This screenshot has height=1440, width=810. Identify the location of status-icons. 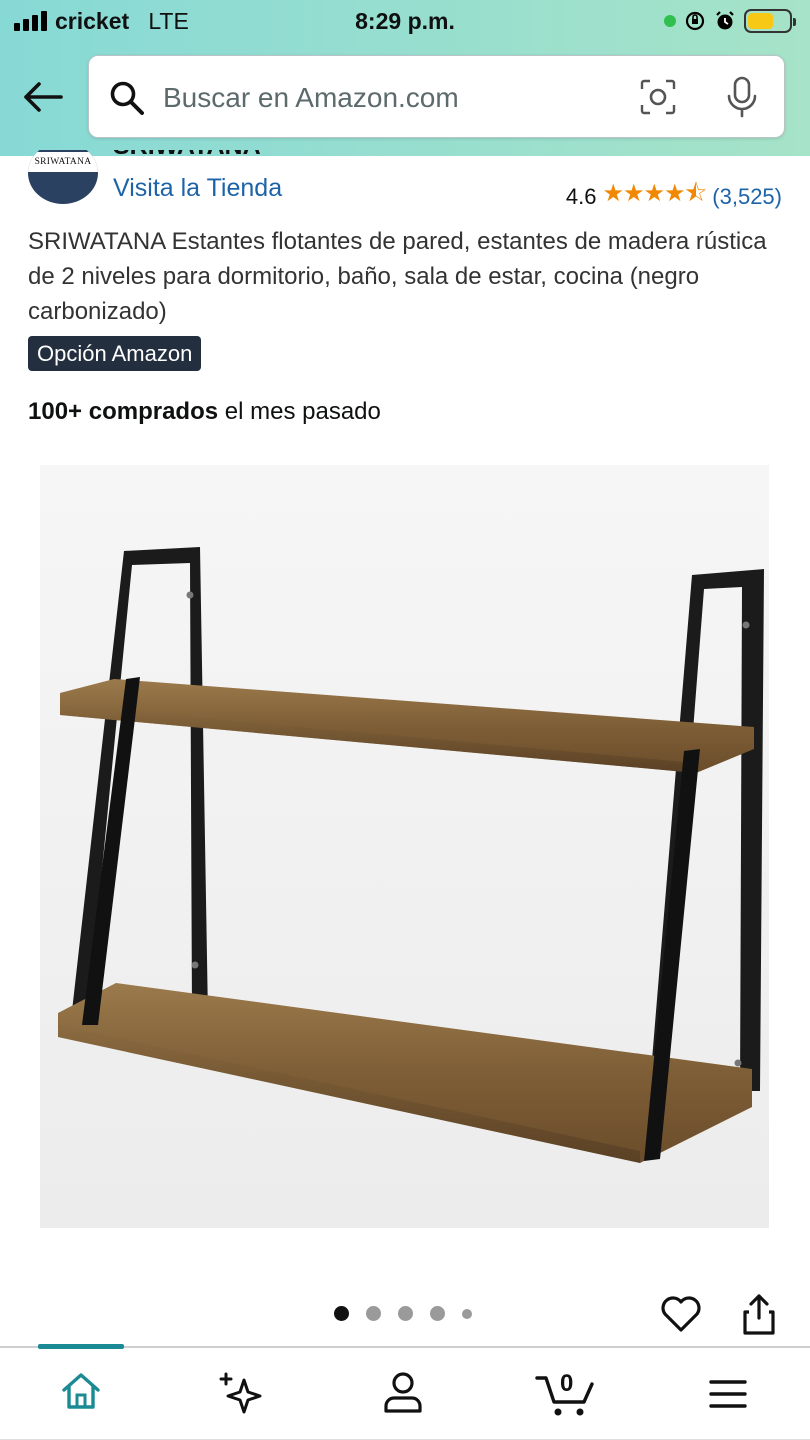
(730, 21).